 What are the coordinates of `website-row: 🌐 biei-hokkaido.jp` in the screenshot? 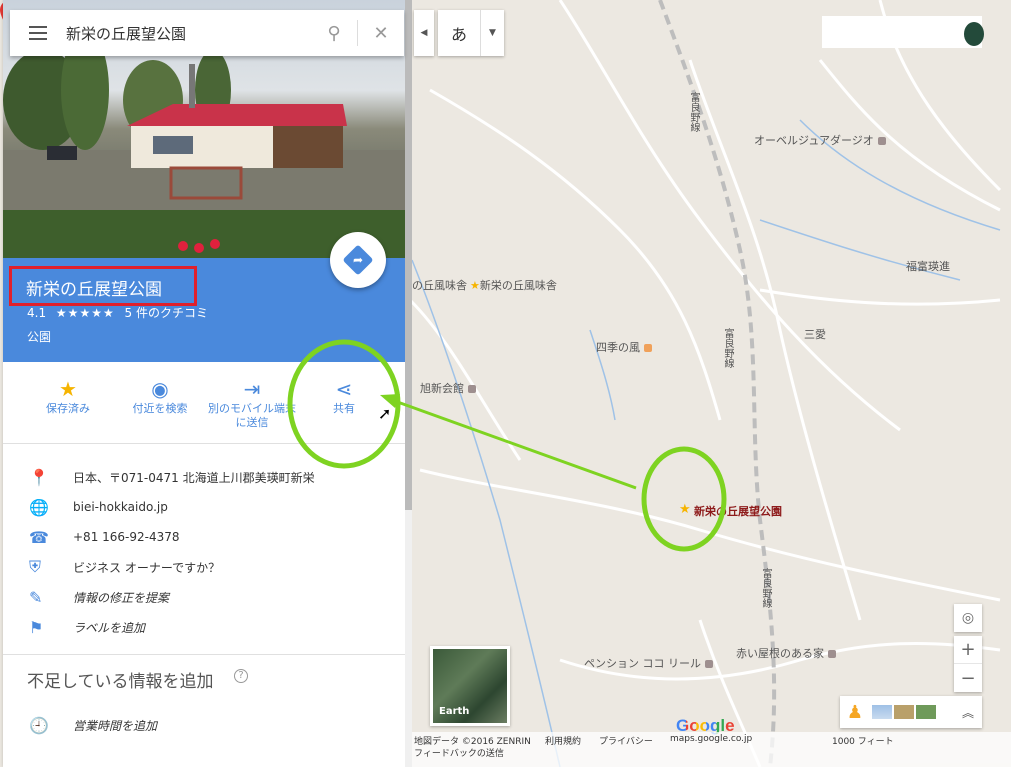 It's located at (204, 507).